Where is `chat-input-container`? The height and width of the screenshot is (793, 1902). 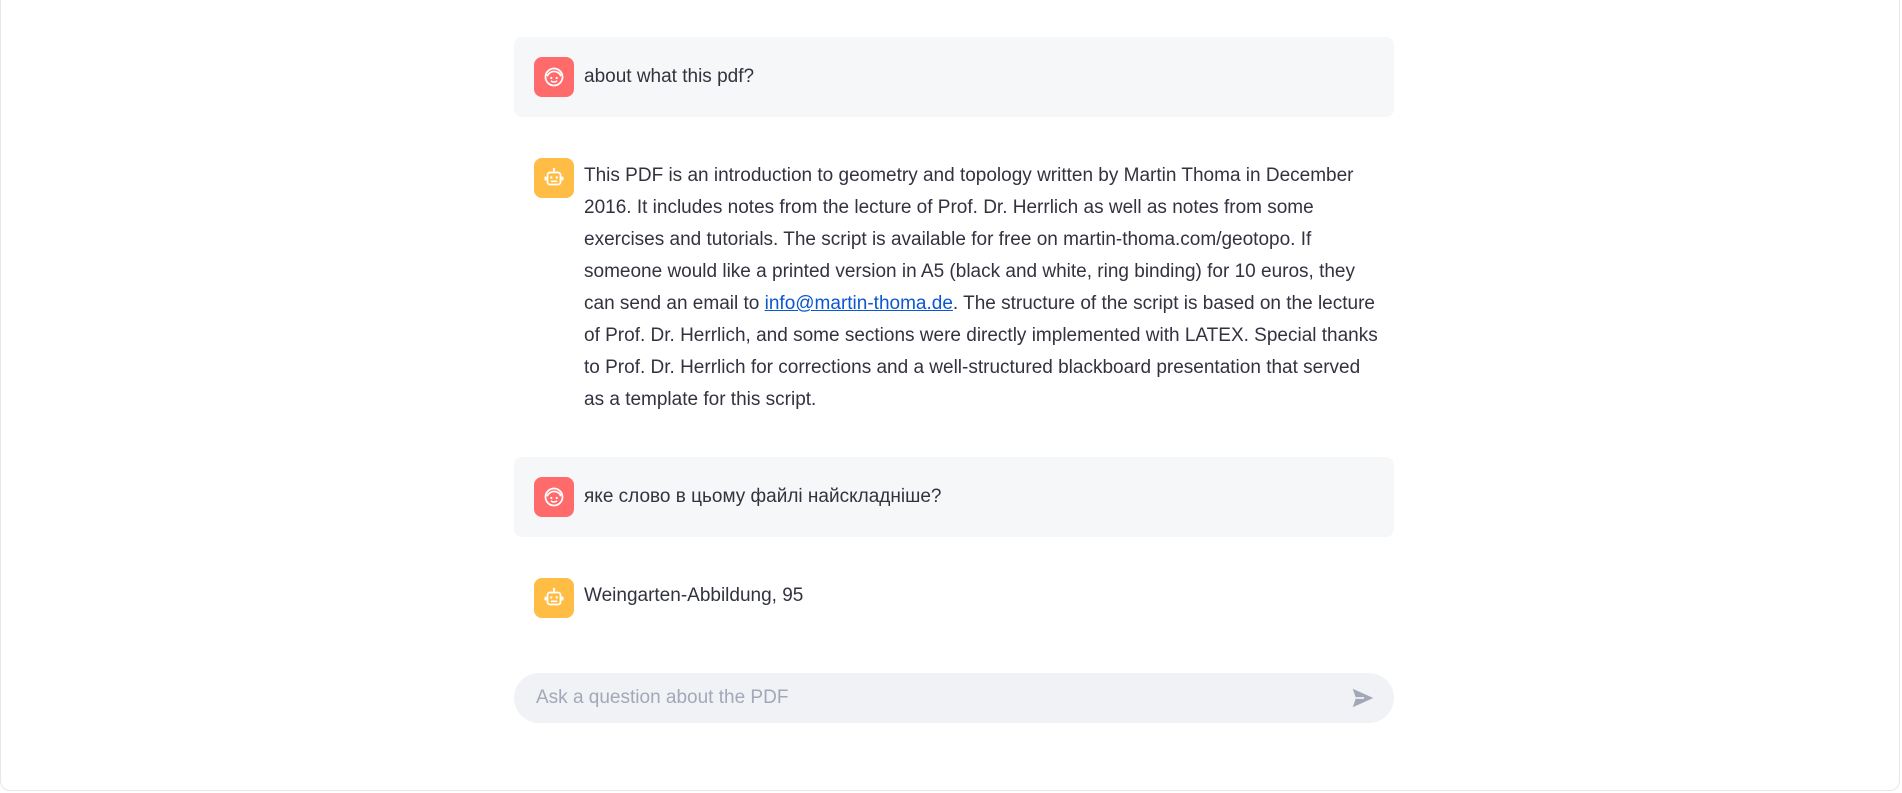 chat-input-container is located at coordinates (954, 698).